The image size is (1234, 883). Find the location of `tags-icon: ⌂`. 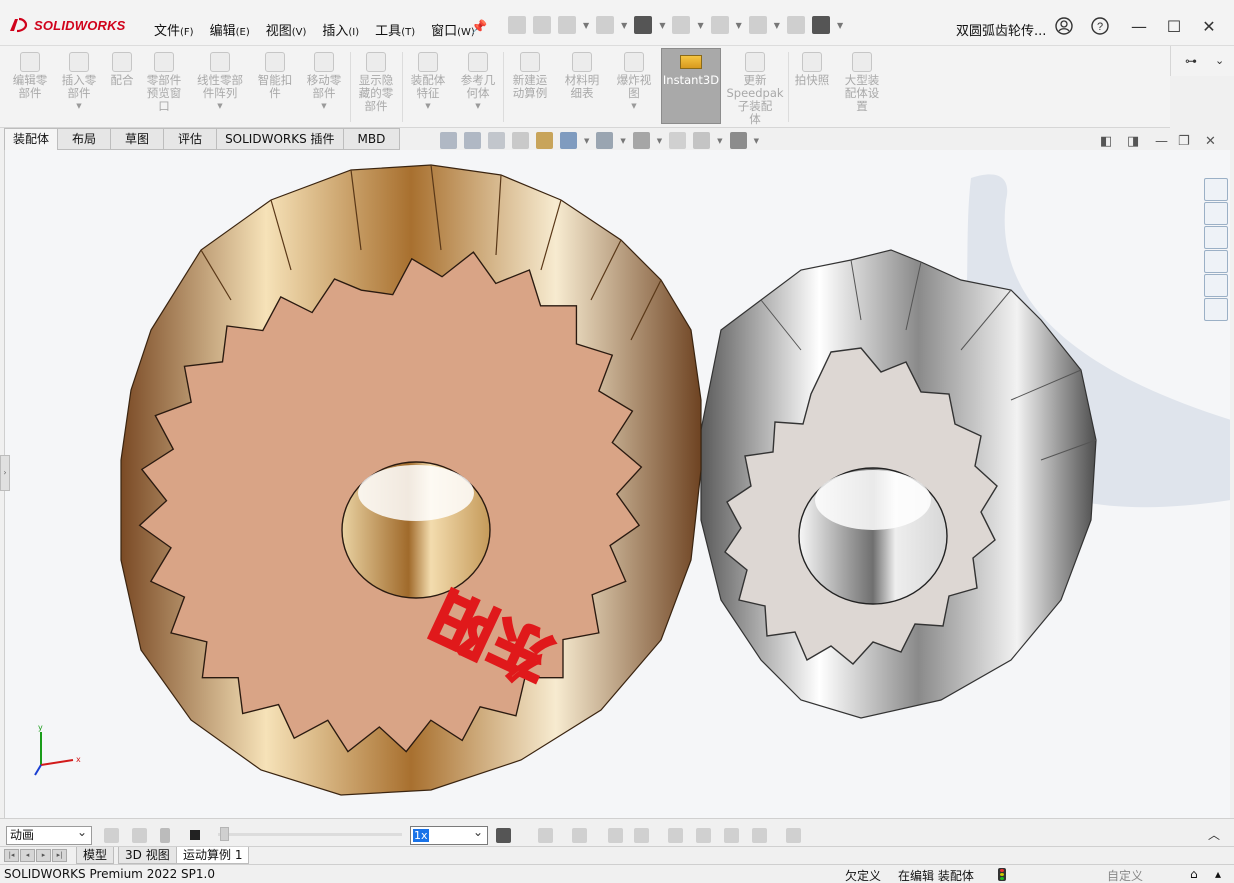

tags-icon: ⌂ is located at coordinates (1194, 874).